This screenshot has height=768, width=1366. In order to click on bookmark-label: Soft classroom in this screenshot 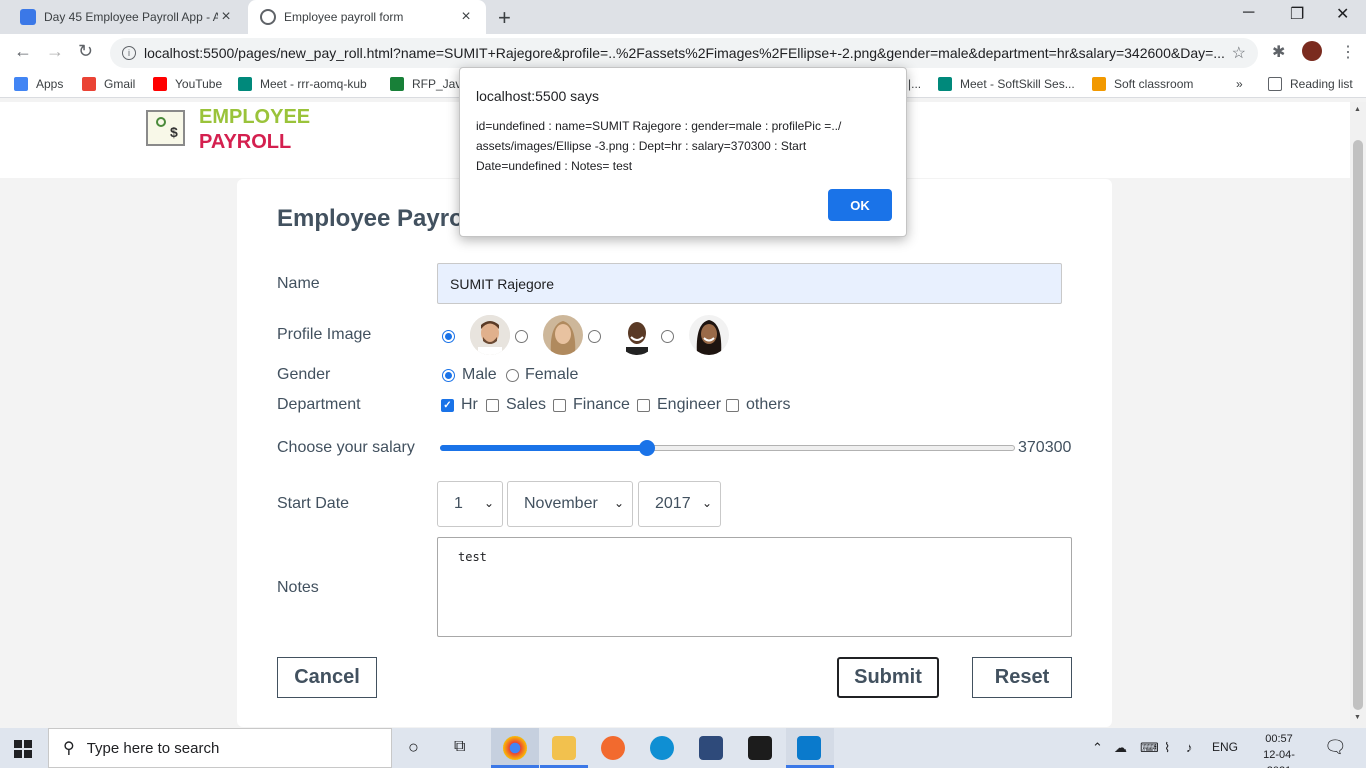, I will do `click(1154, 84)`.